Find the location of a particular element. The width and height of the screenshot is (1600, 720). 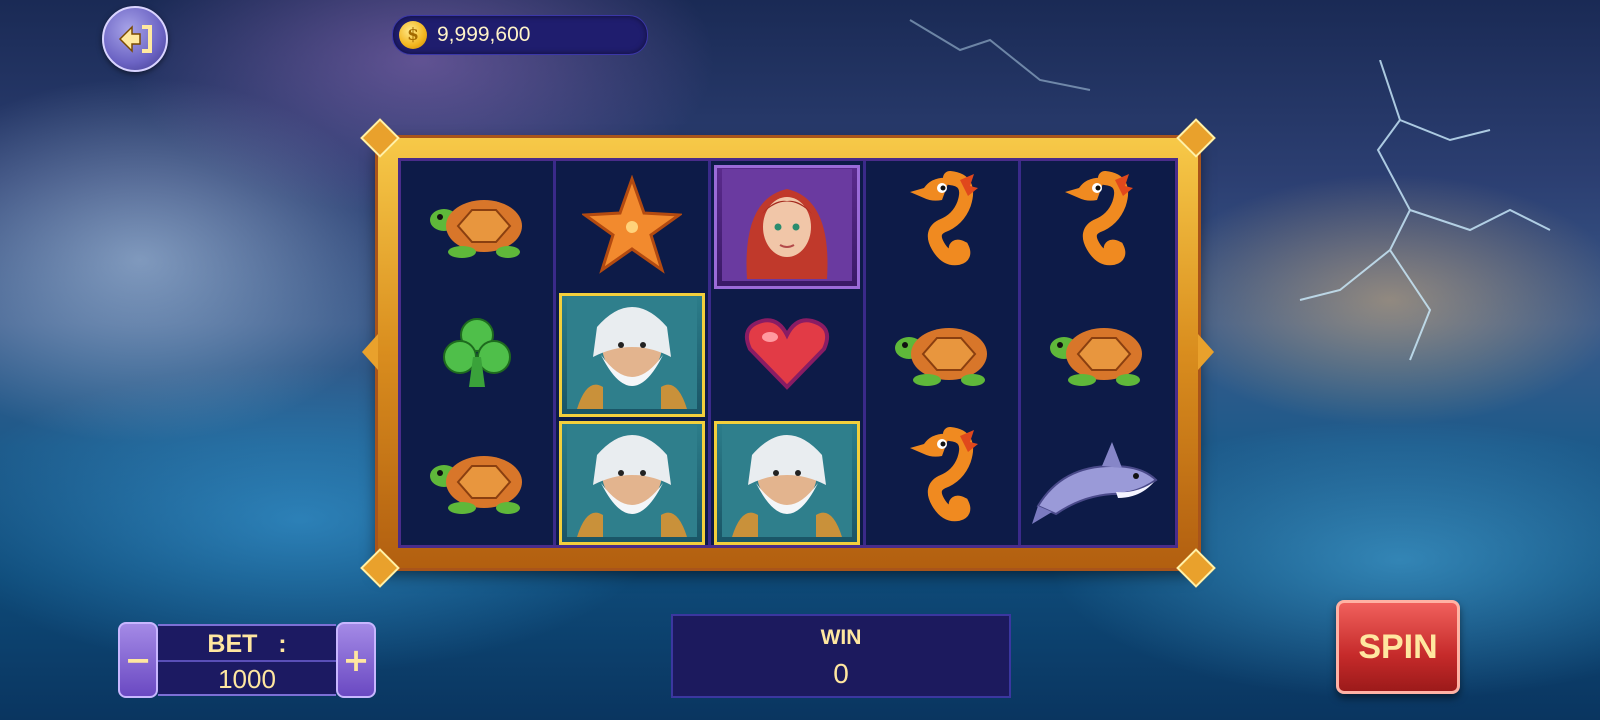

bet-amount: 1000 is located at coordinates (247, 679).